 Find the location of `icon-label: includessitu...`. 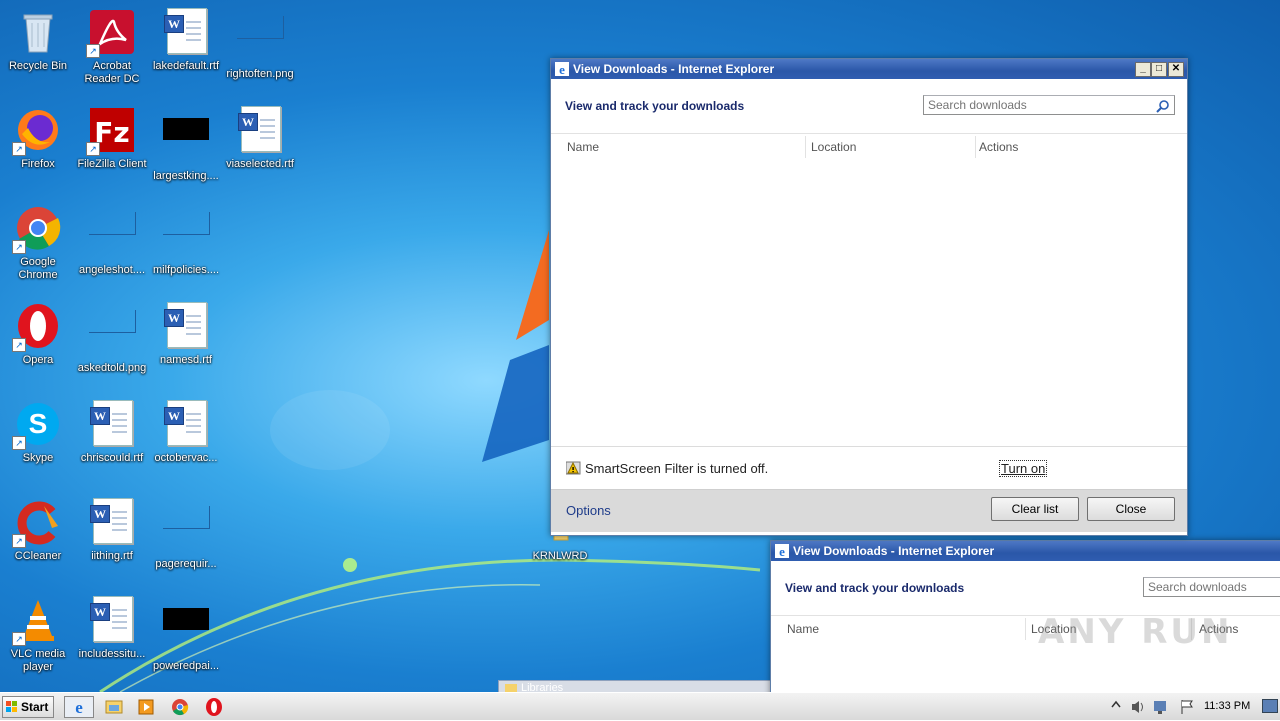

icon-label: includessitu... is located at coordinates (112, 654).